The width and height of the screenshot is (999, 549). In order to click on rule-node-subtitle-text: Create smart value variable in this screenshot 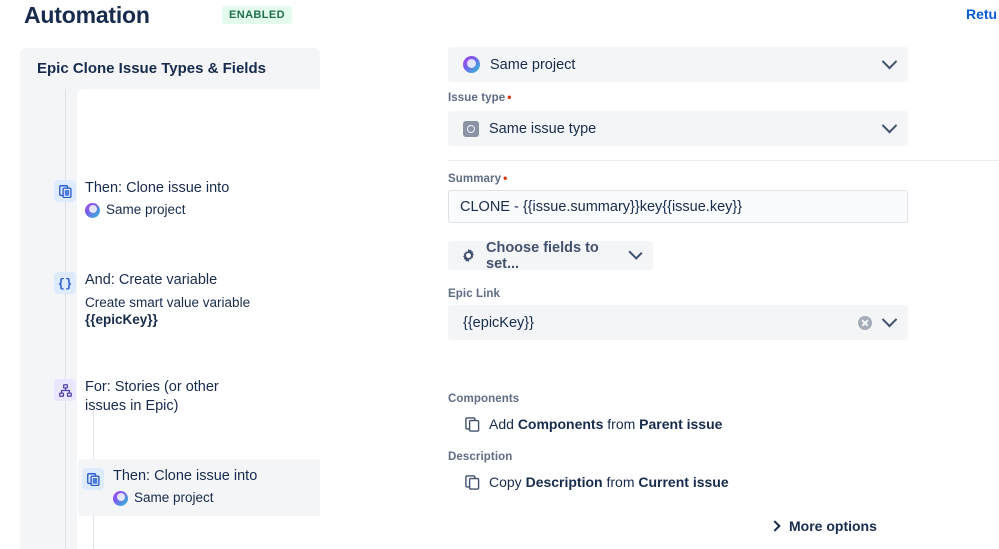, I will do `click(168, 302)`.